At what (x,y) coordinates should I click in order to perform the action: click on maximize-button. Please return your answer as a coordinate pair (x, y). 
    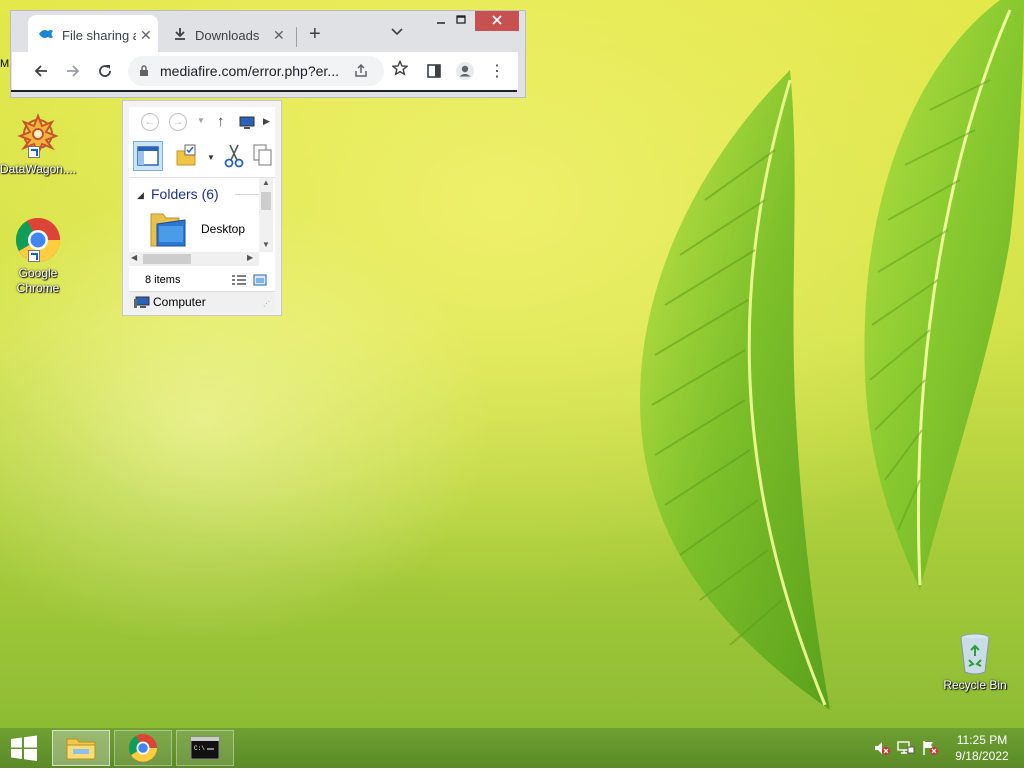
    Looking at the image, I should click on (461, 21).